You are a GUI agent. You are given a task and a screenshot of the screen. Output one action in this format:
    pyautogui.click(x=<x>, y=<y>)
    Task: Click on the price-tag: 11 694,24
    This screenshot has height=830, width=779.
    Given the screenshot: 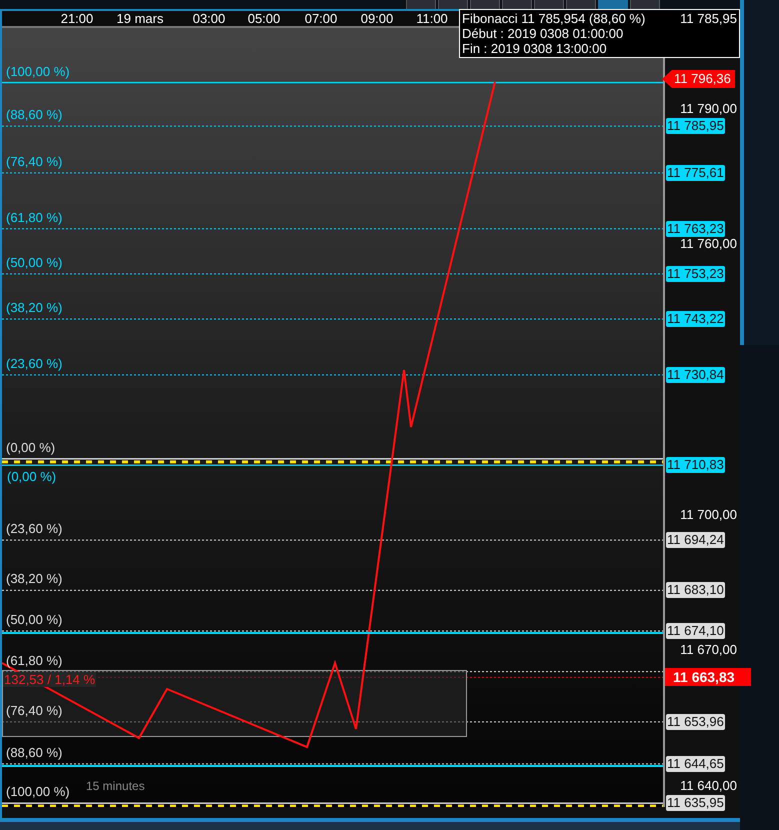 What is the action you would take?
    pyautogui.click(x=695, y=540)
    